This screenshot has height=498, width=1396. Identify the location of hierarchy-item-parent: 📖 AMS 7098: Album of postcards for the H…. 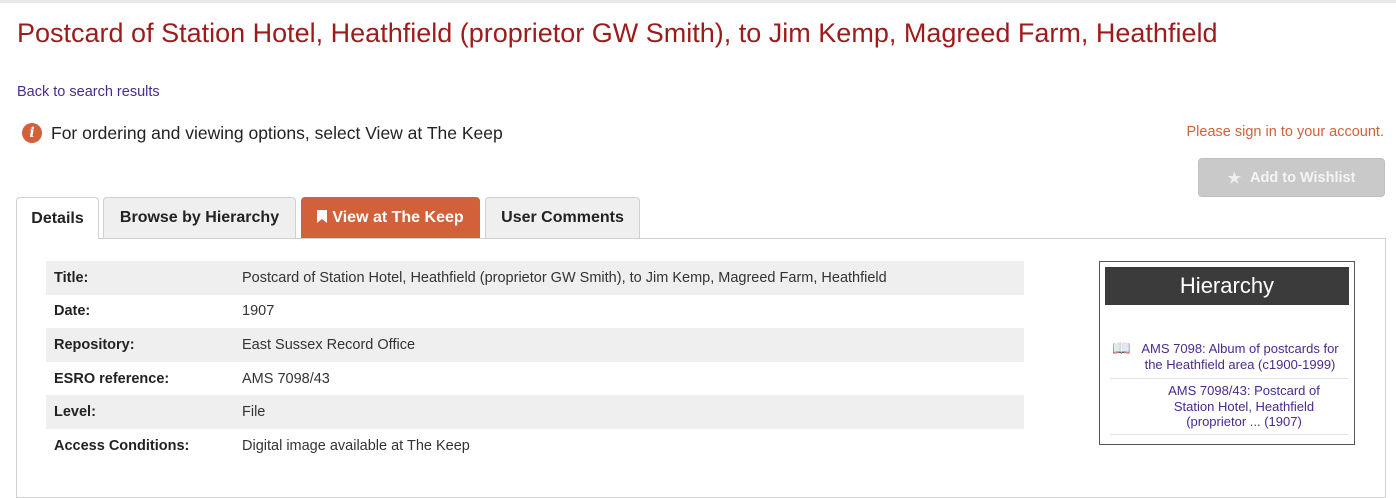
(1229, 360).